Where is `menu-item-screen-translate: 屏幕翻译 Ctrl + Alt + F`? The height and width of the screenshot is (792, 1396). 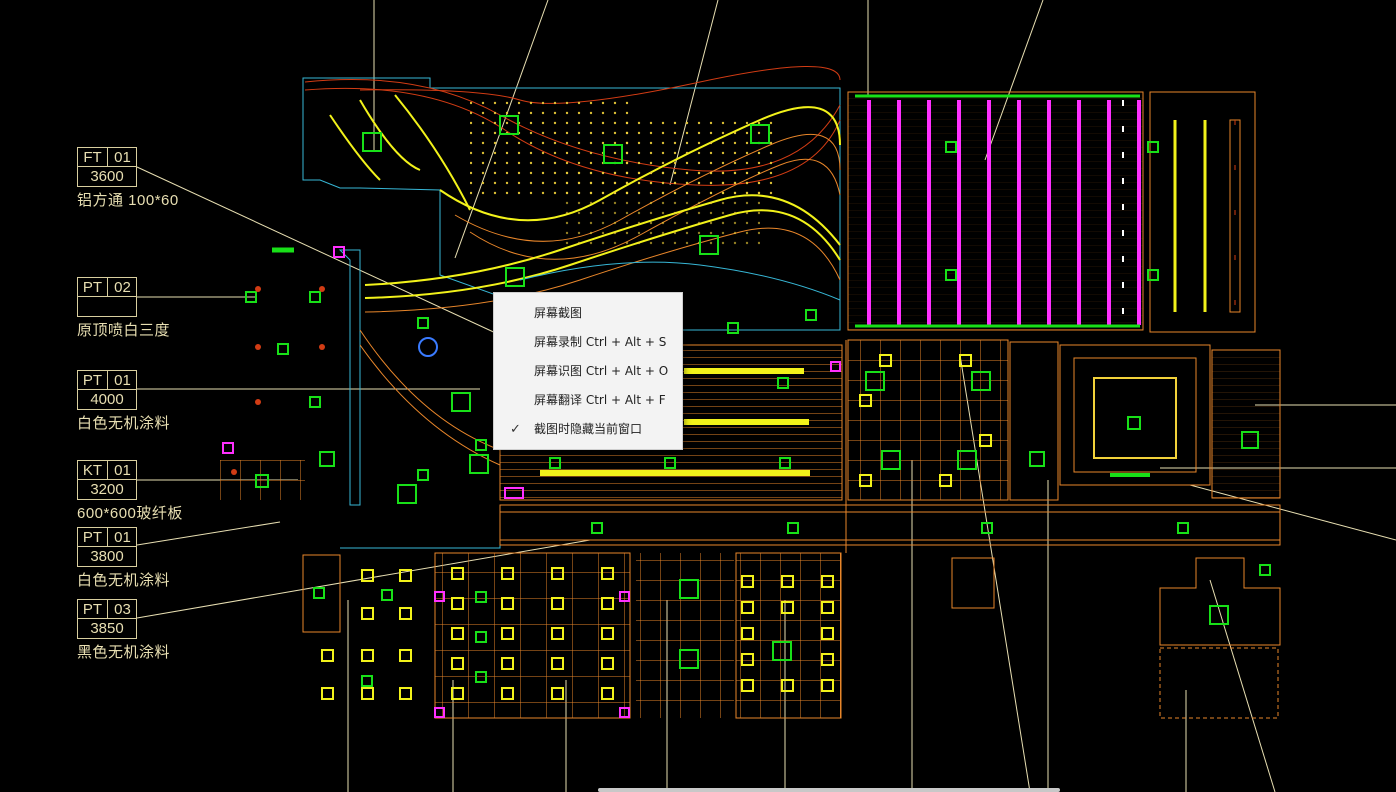 menu-item-screen-translate: 屏幕翻译 Ctrl + Alt + F is located at coordinates (588, 400).